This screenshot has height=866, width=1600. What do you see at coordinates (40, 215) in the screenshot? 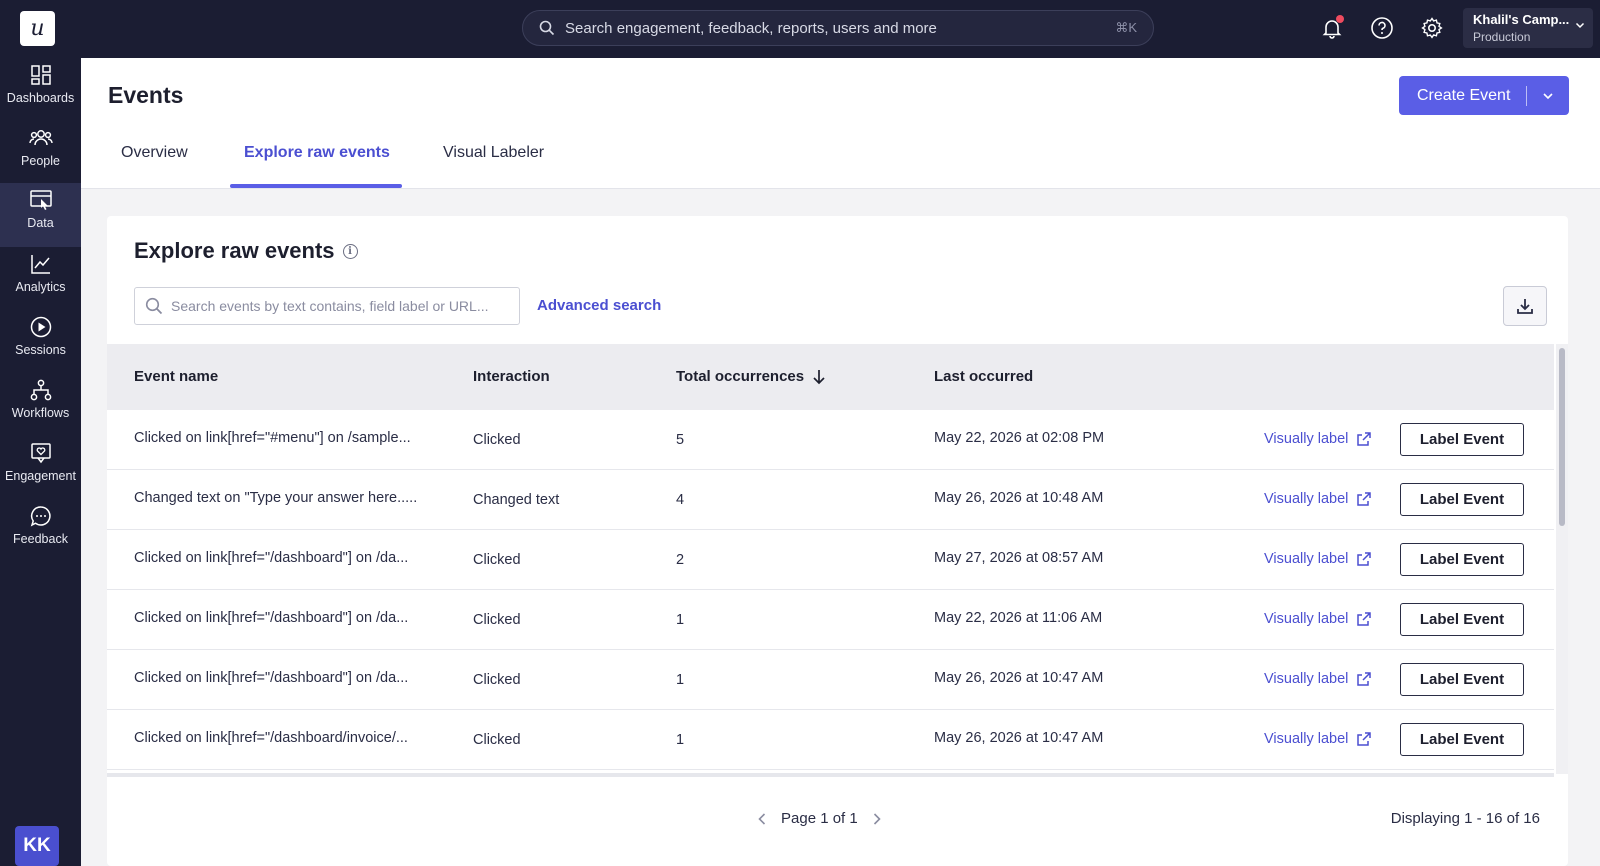
I see `sidebar-item-data: Data` at bounding box center [40, 215].